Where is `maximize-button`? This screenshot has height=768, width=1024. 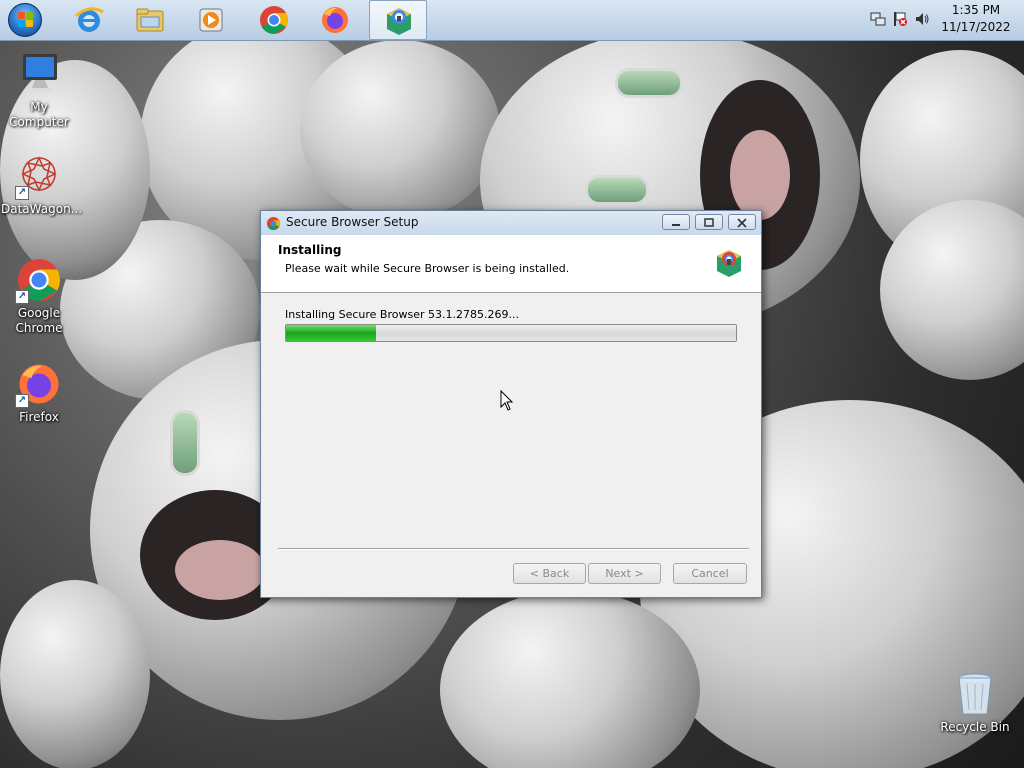 maximize-button is located at coordinates (709, 222).